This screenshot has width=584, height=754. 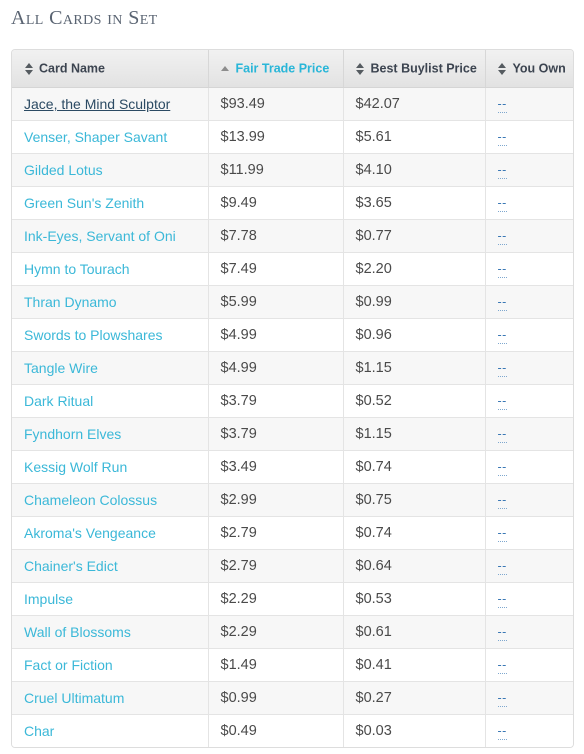 I want to click on cell-fair-trade-price: $2.79, so click(x=276, y=533).